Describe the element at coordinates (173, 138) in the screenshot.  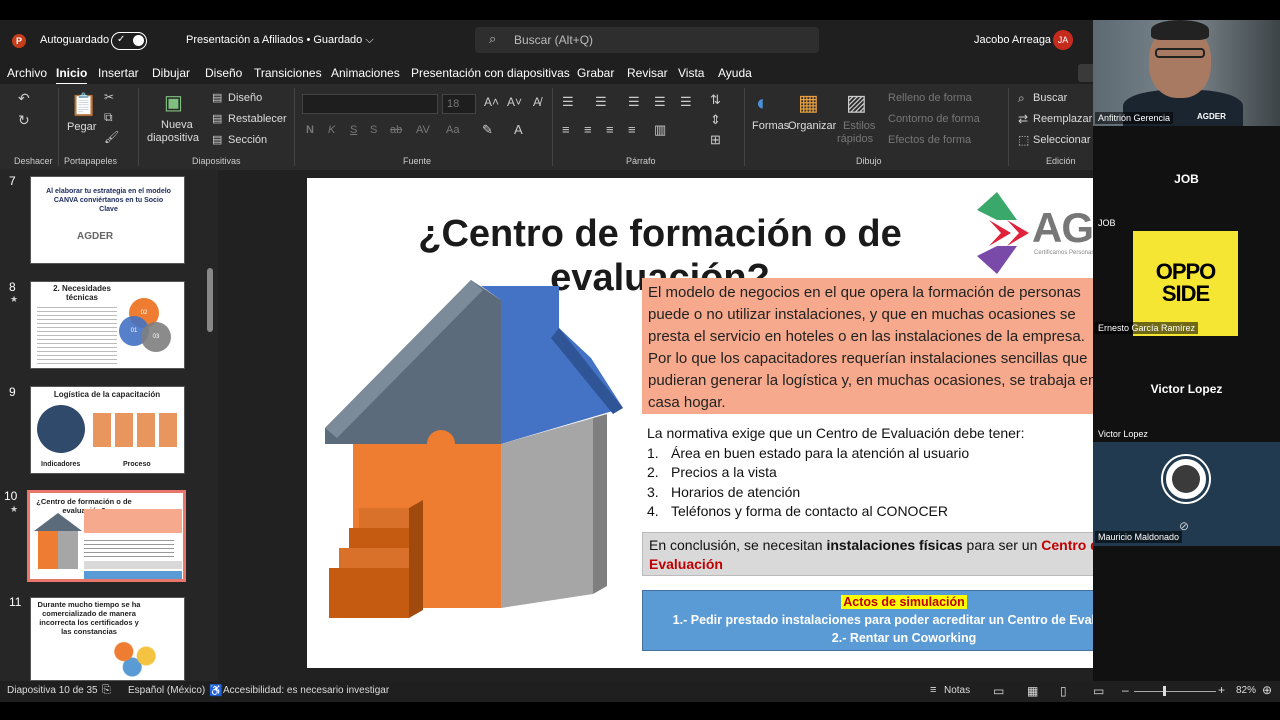
I see `new-slide-label-2: diapositiva` at that location.